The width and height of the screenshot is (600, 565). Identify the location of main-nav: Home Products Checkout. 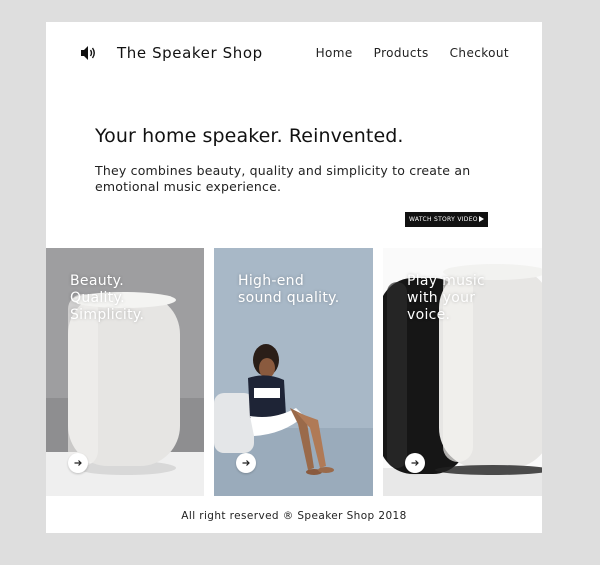
(412, 53).